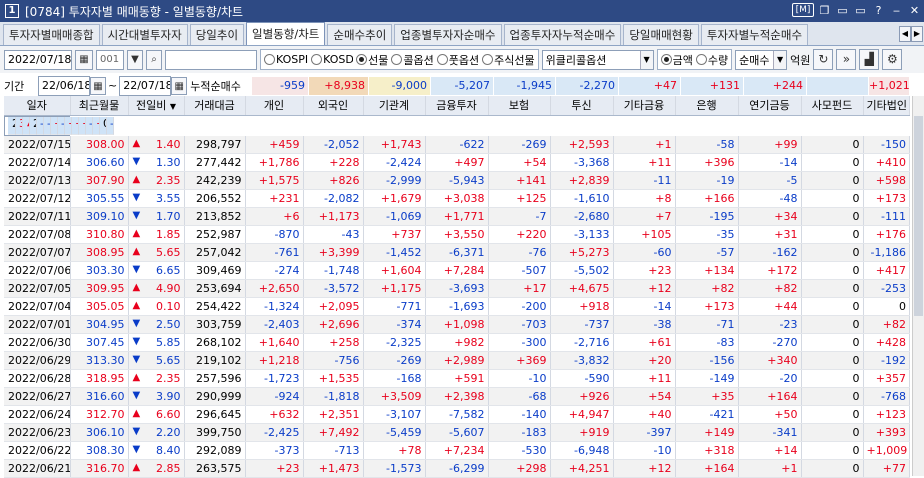  Describe the element at coordinates (156, 106) in the screenshot. I see `col-change: 전일비 ▼` at that location.